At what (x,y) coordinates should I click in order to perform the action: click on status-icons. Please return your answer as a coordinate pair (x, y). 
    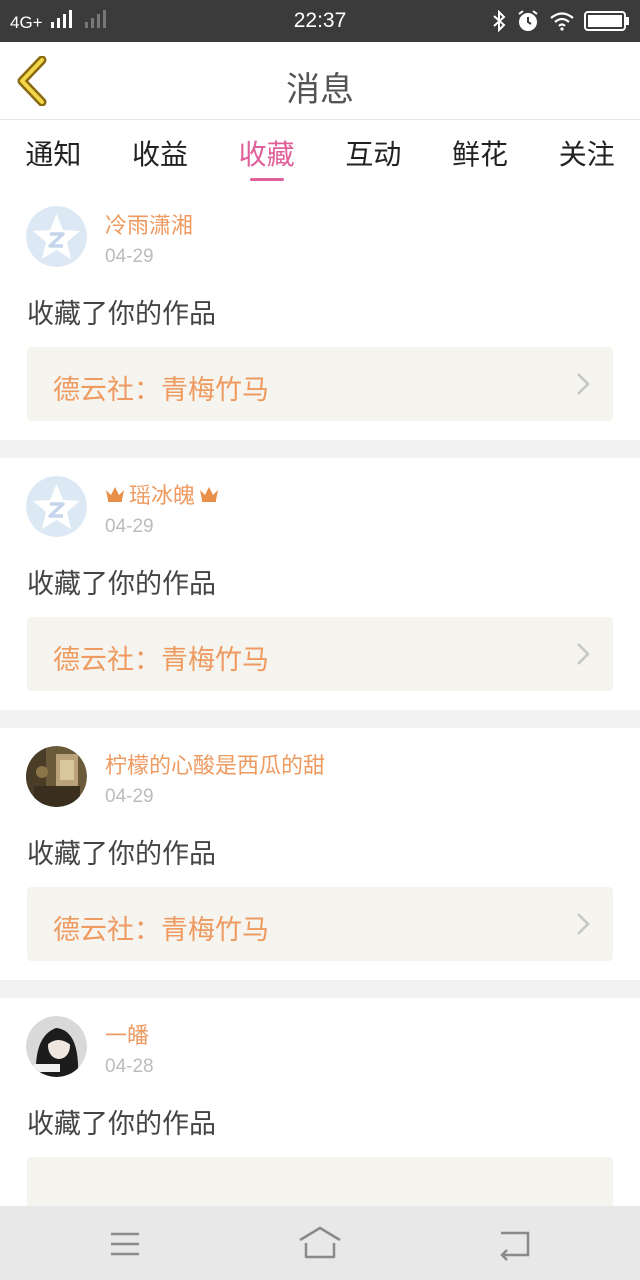
    Looking at the image, I should click on (561, 21).